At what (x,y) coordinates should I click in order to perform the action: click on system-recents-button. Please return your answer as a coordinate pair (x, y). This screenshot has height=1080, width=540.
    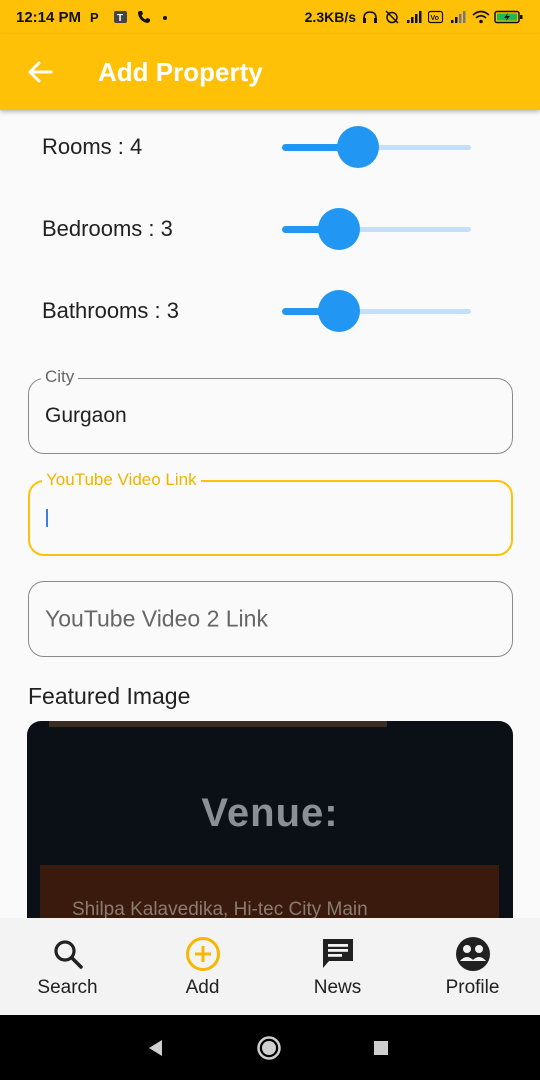
    Looking at the image, I should click on (381, 1048).